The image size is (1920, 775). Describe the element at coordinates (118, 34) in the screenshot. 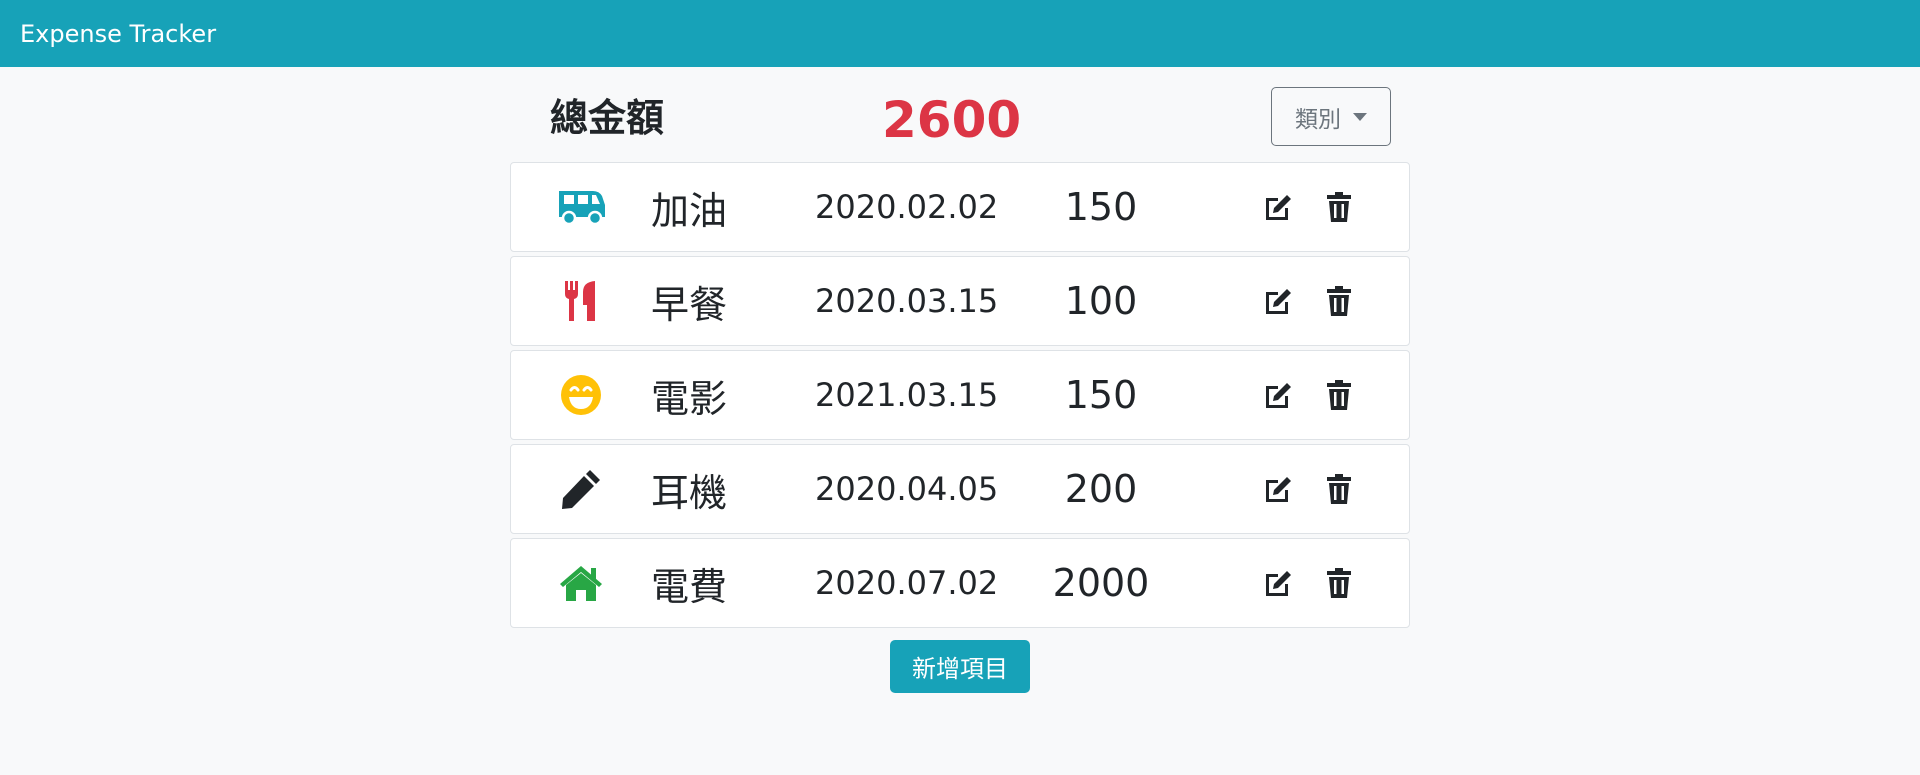

I see `app-title: Expense Tracker` at that location.